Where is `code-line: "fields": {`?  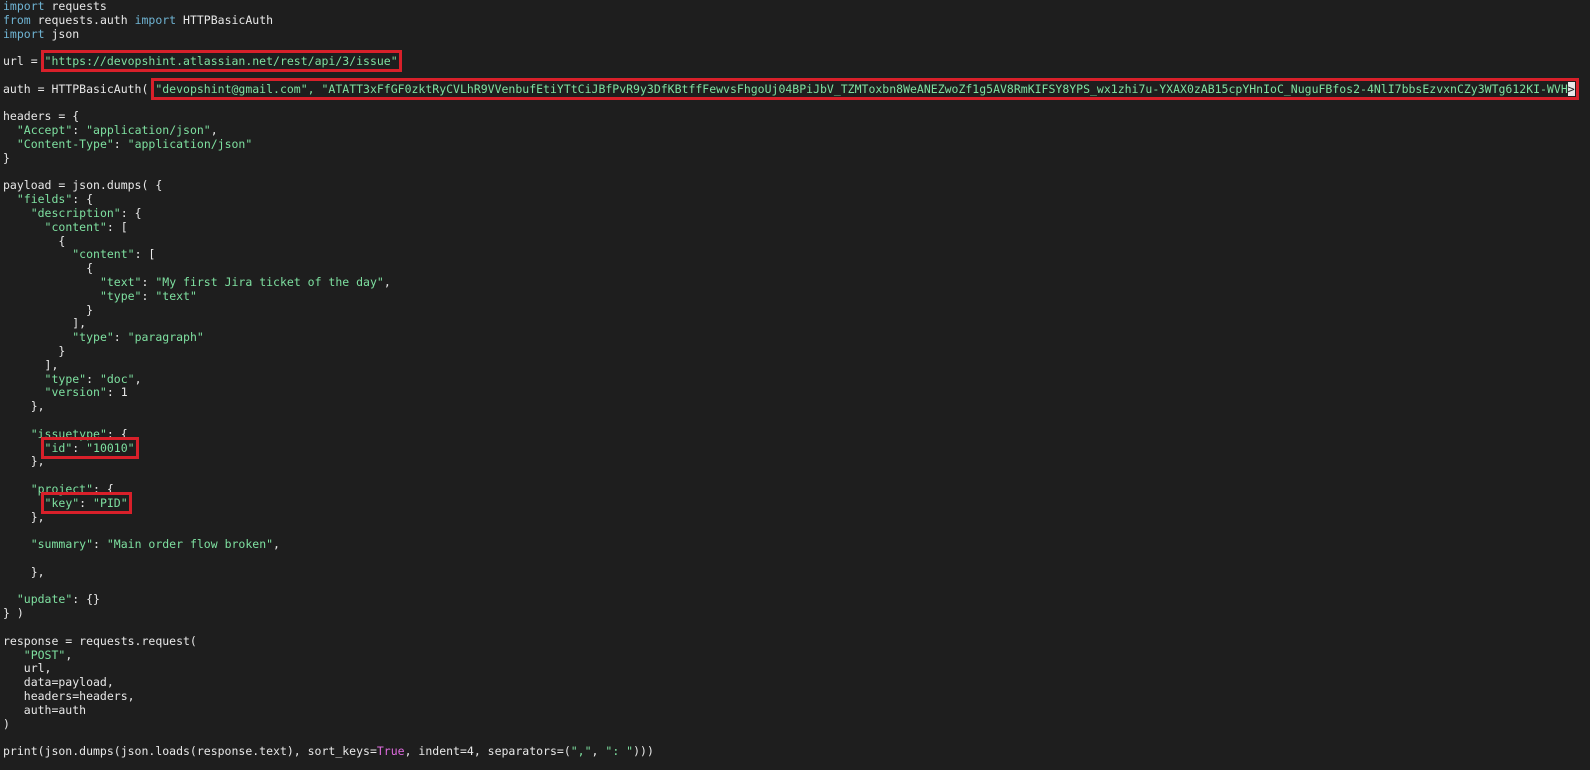 code-line: "fields": { is located at coordinates (48, 199).